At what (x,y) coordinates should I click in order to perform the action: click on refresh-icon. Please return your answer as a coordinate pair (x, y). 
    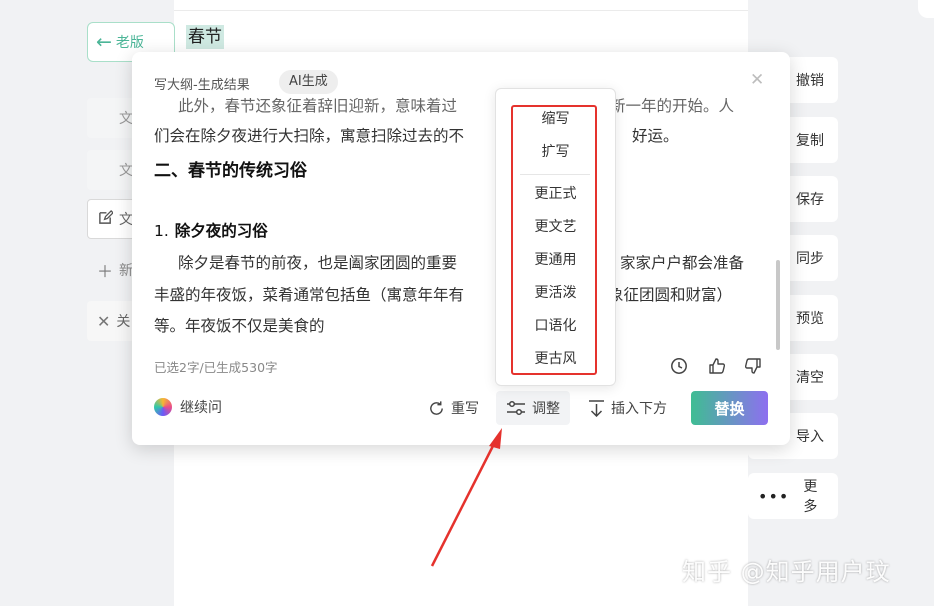
    Looking at the image, I should click on (436, 407).